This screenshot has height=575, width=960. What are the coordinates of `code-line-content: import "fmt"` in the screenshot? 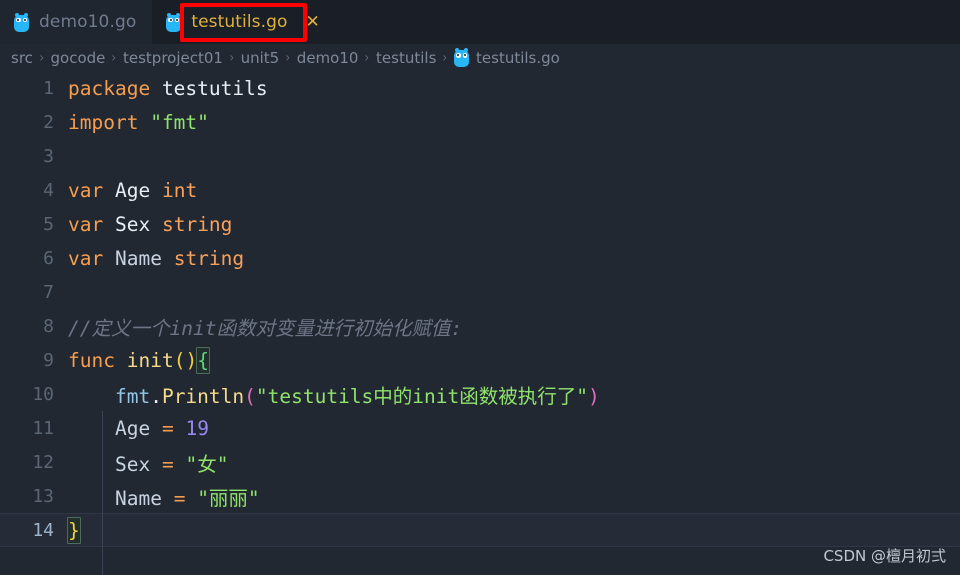 It's located at (514, 122).